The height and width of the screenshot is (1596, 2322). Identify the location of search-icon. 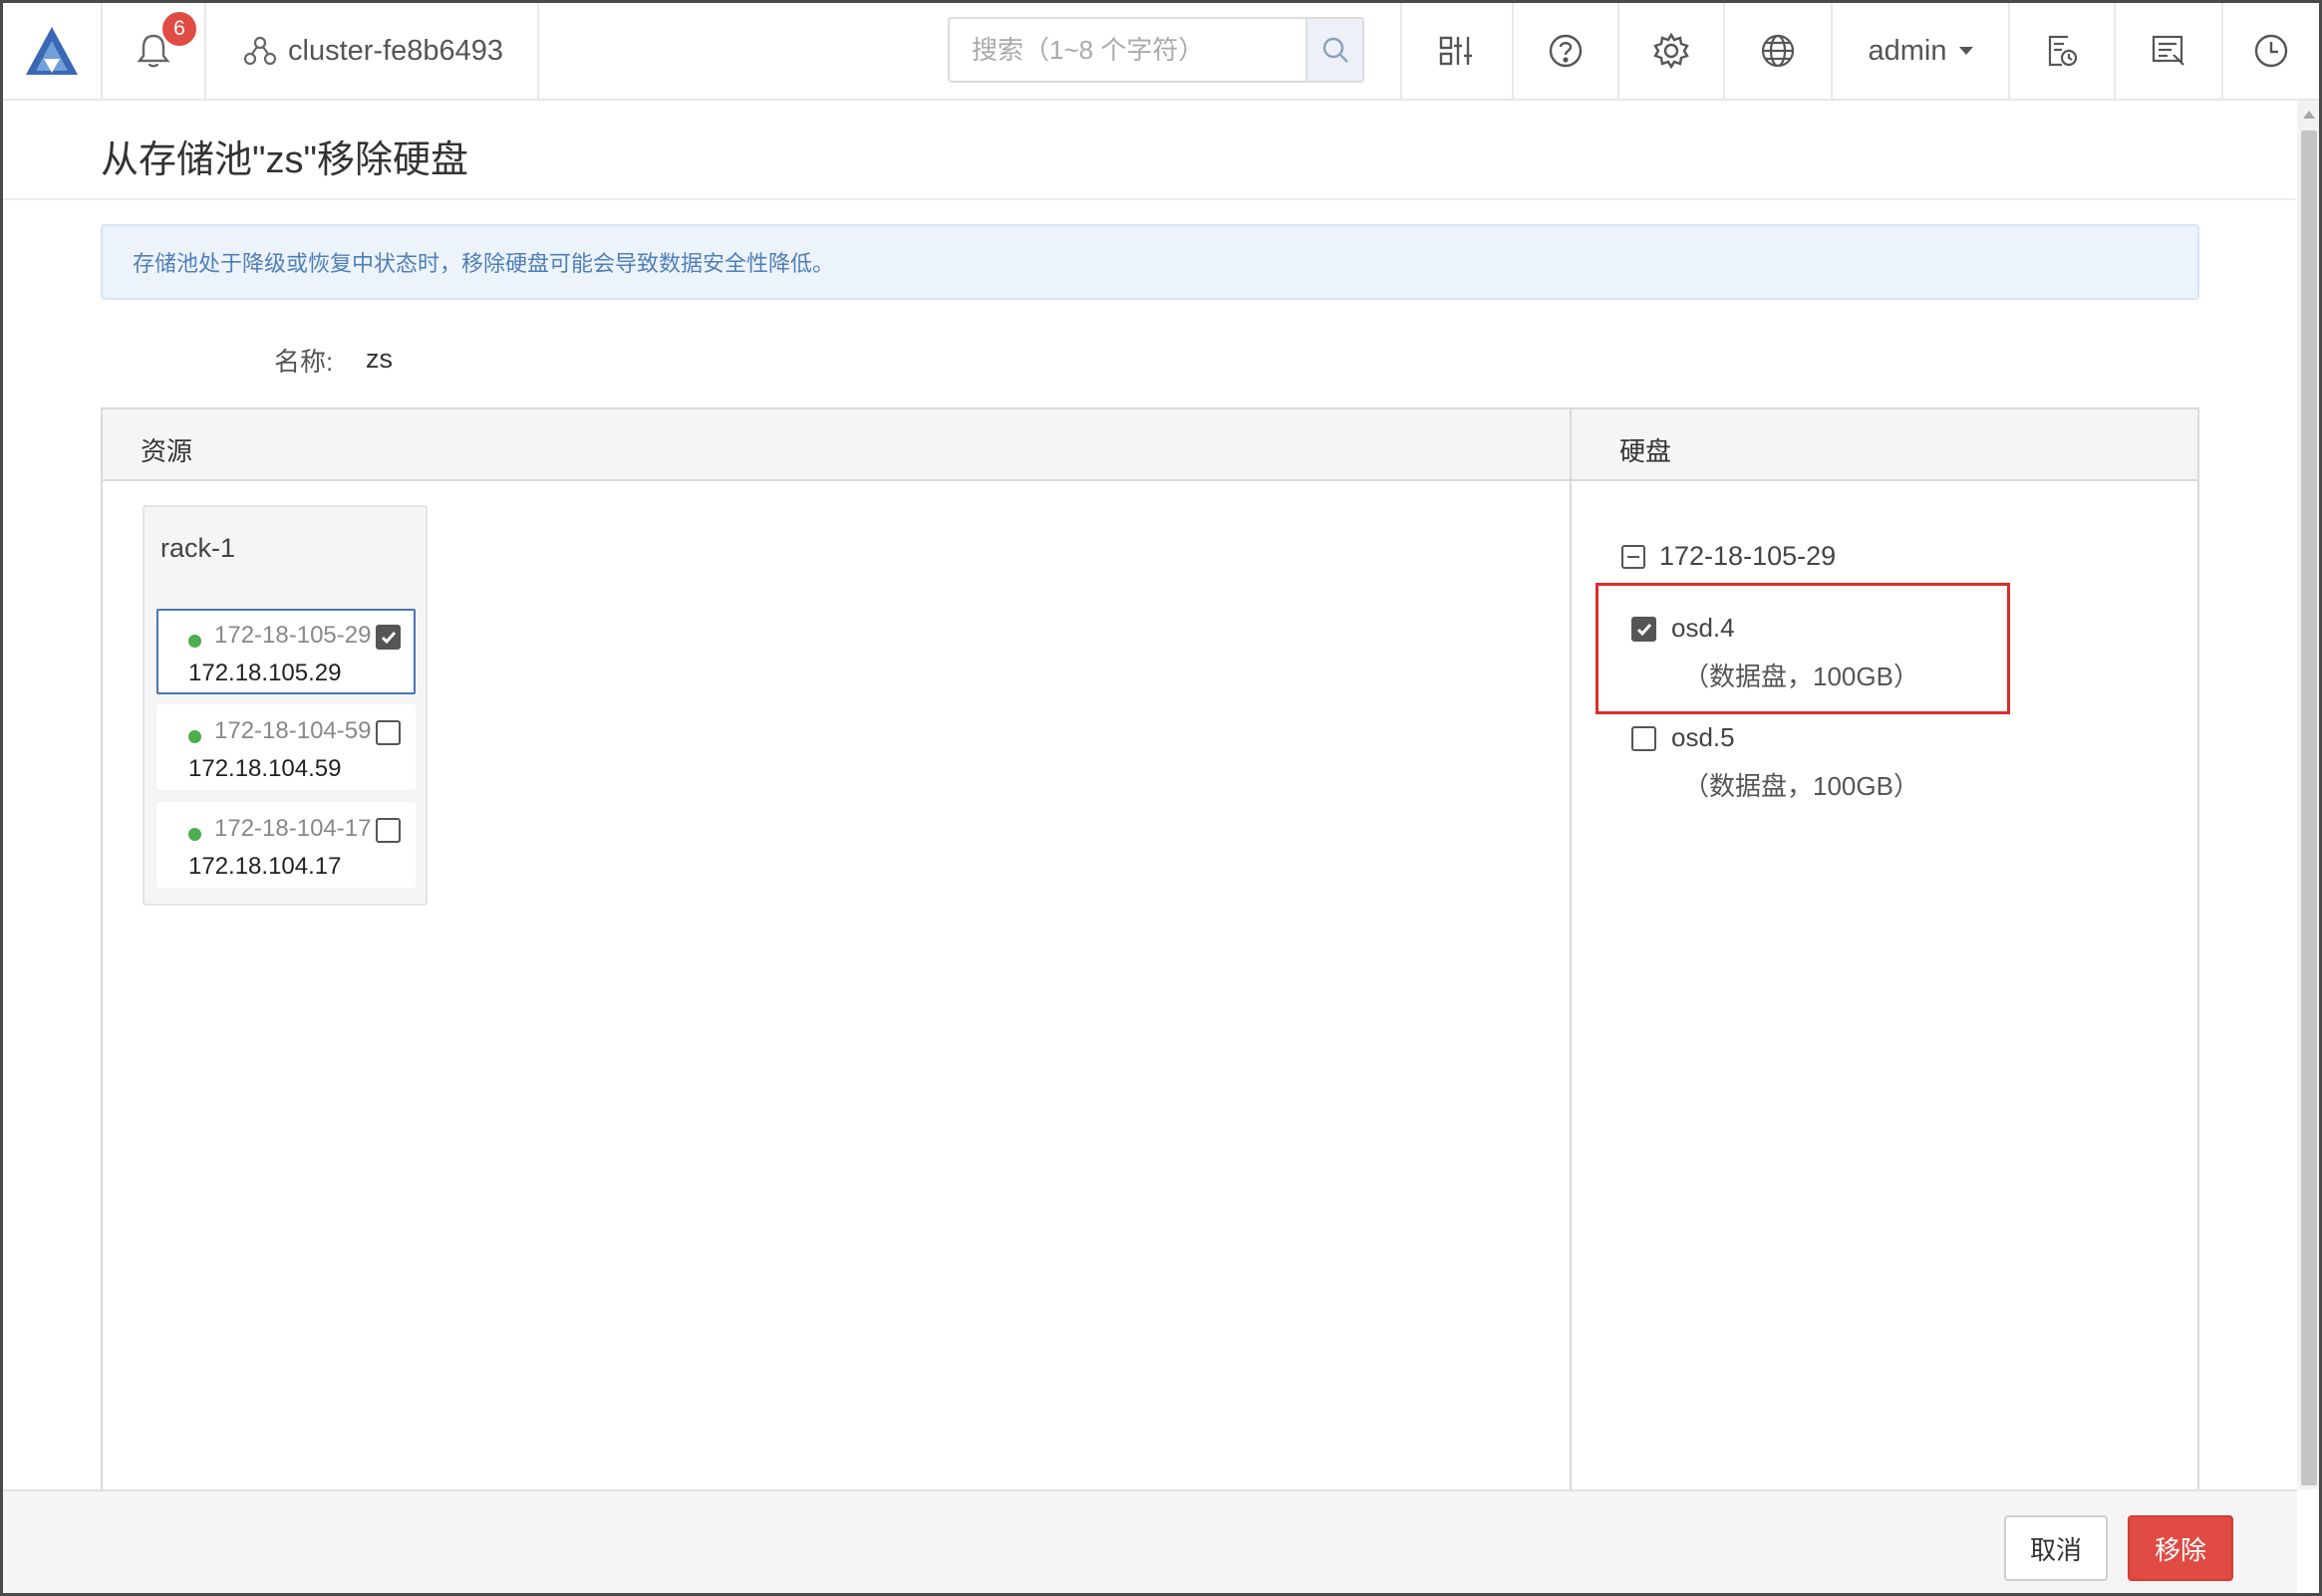
(1335, 50).